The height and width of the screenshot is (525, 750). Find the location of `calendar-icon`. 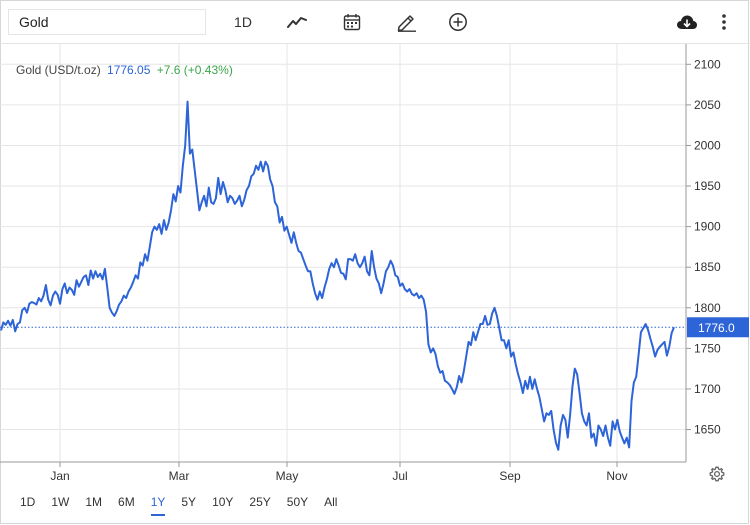

calendar-icon is located at coordinates (352, 22).